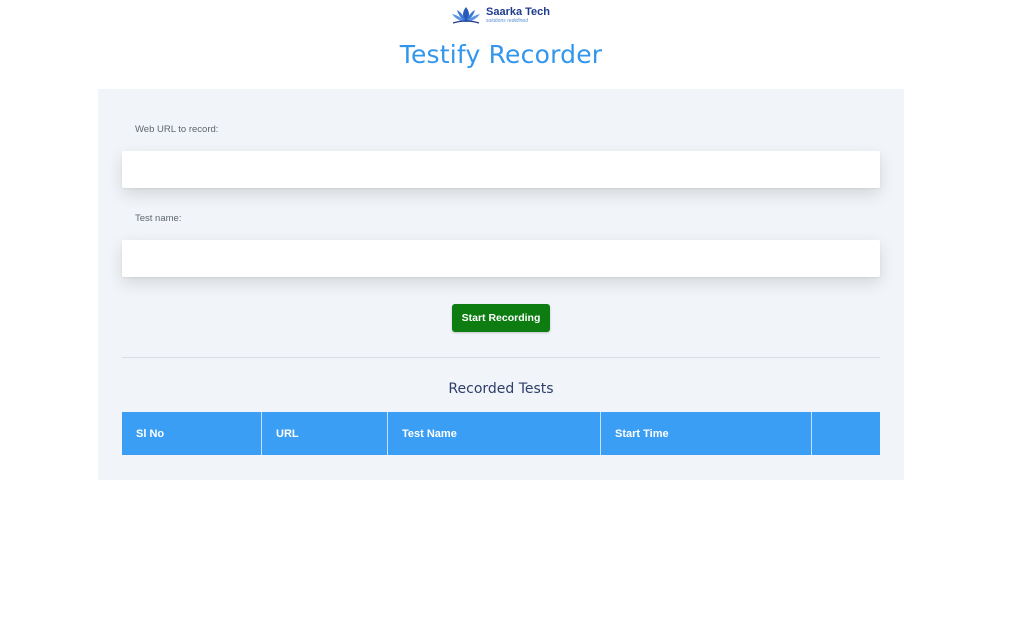  Describe the element at coordinates (324, 433) in the screenshot. I see `column-header-url: URL` at that location.